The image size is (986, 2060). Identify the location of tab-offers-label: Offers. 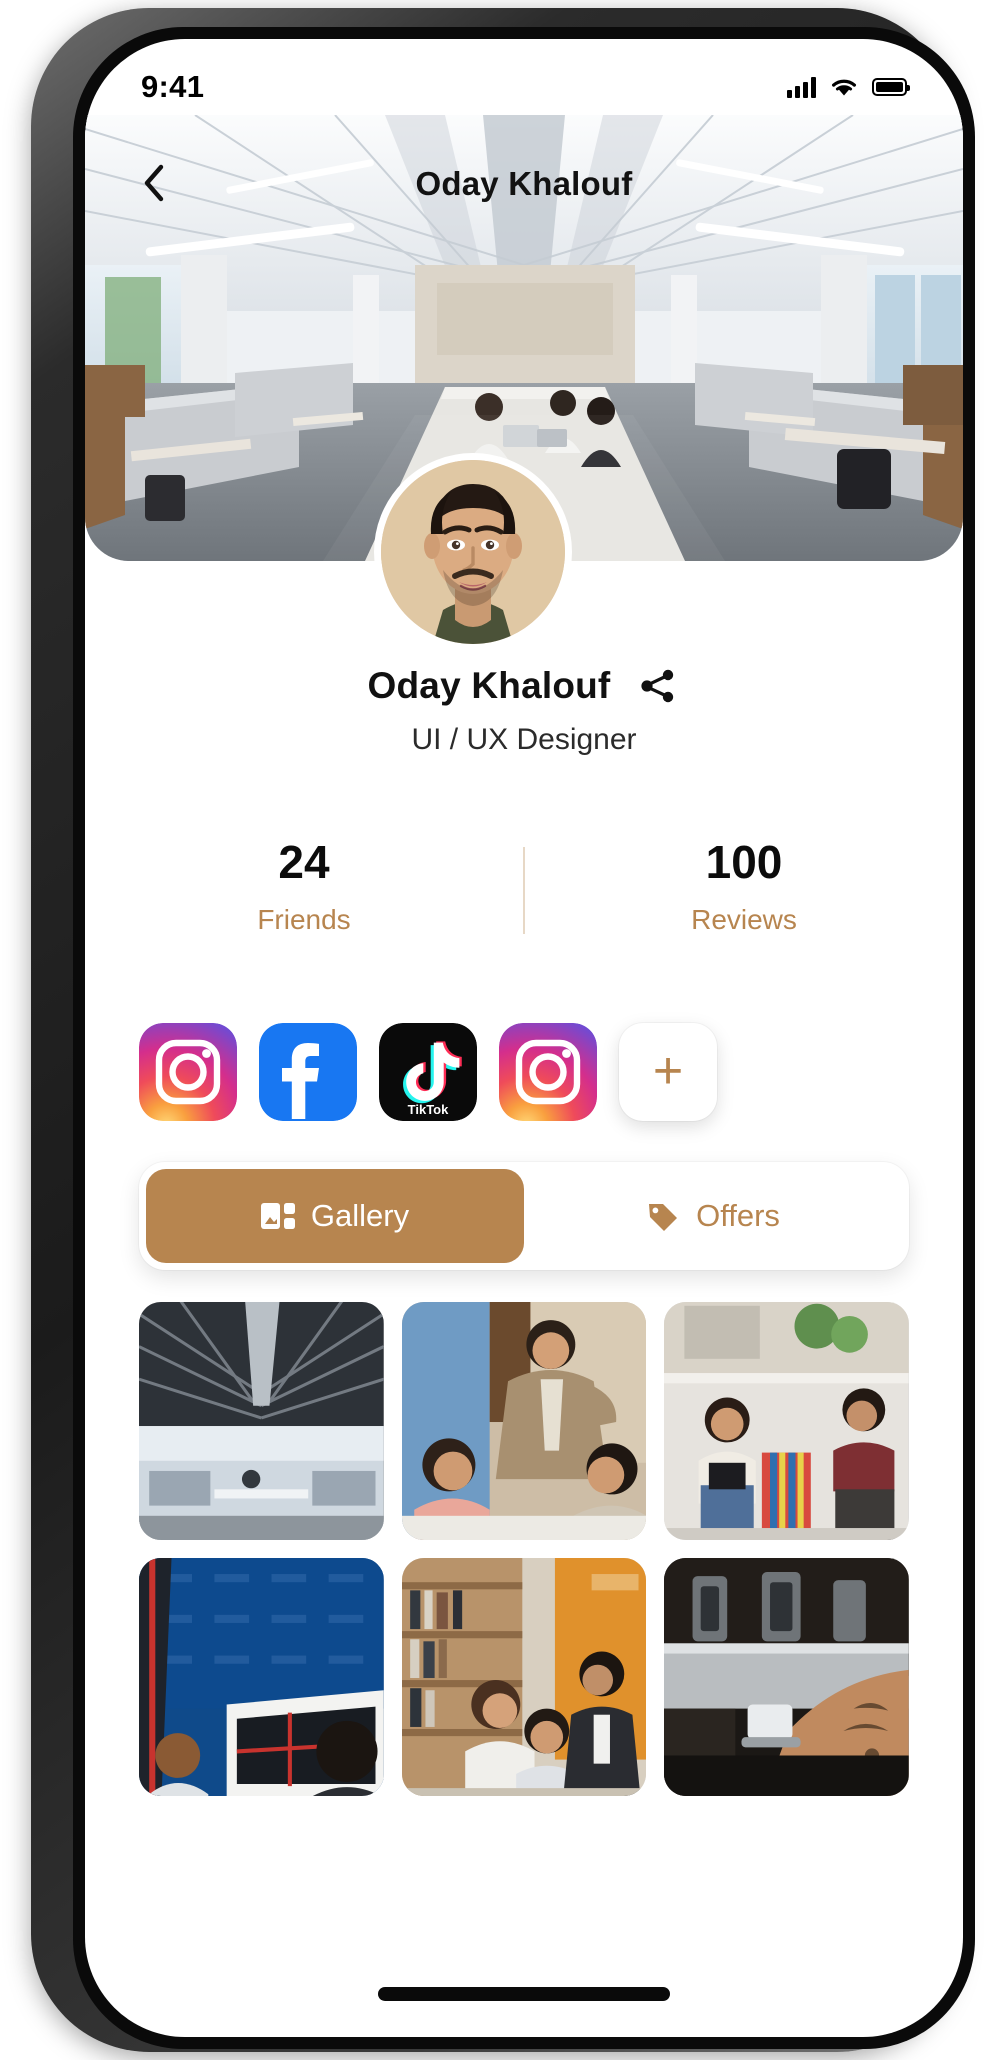
(738, 1215).